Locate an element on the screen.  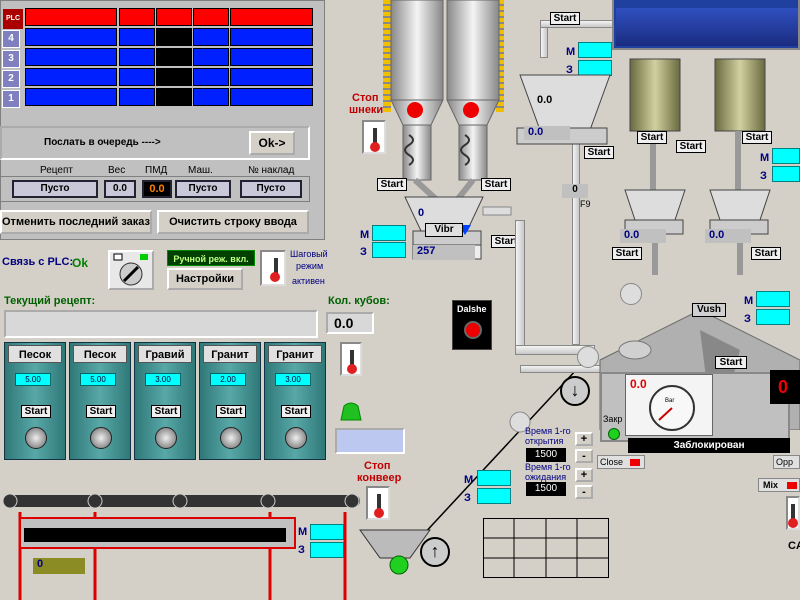
stop-screws-toggle is located at coordinates (374, 137).